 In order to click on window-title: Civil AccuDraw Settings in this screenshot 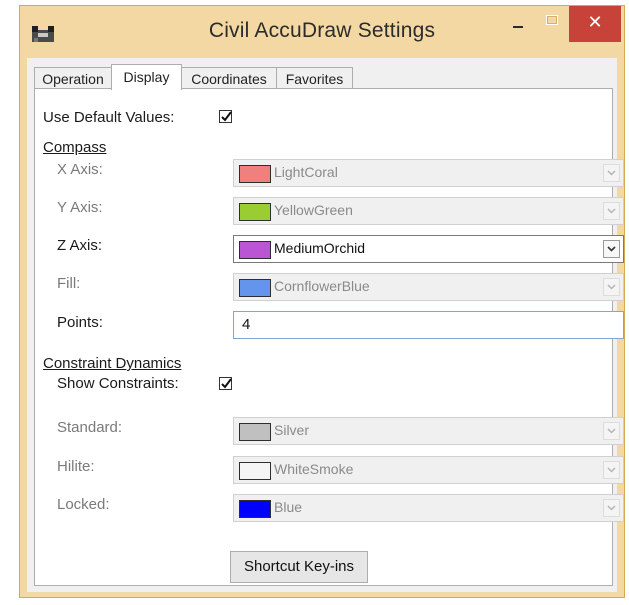, I will do `click(322, 30)`.